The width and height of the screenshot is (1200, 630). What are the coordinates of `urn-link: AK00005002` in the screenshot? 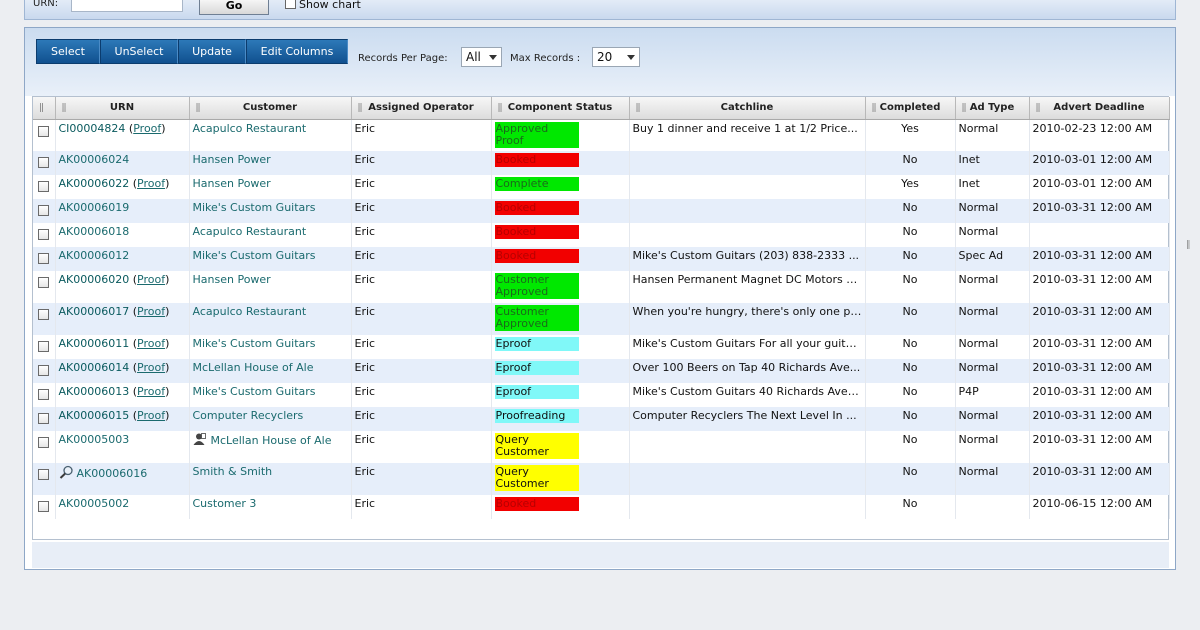 It's located at (94, 503).